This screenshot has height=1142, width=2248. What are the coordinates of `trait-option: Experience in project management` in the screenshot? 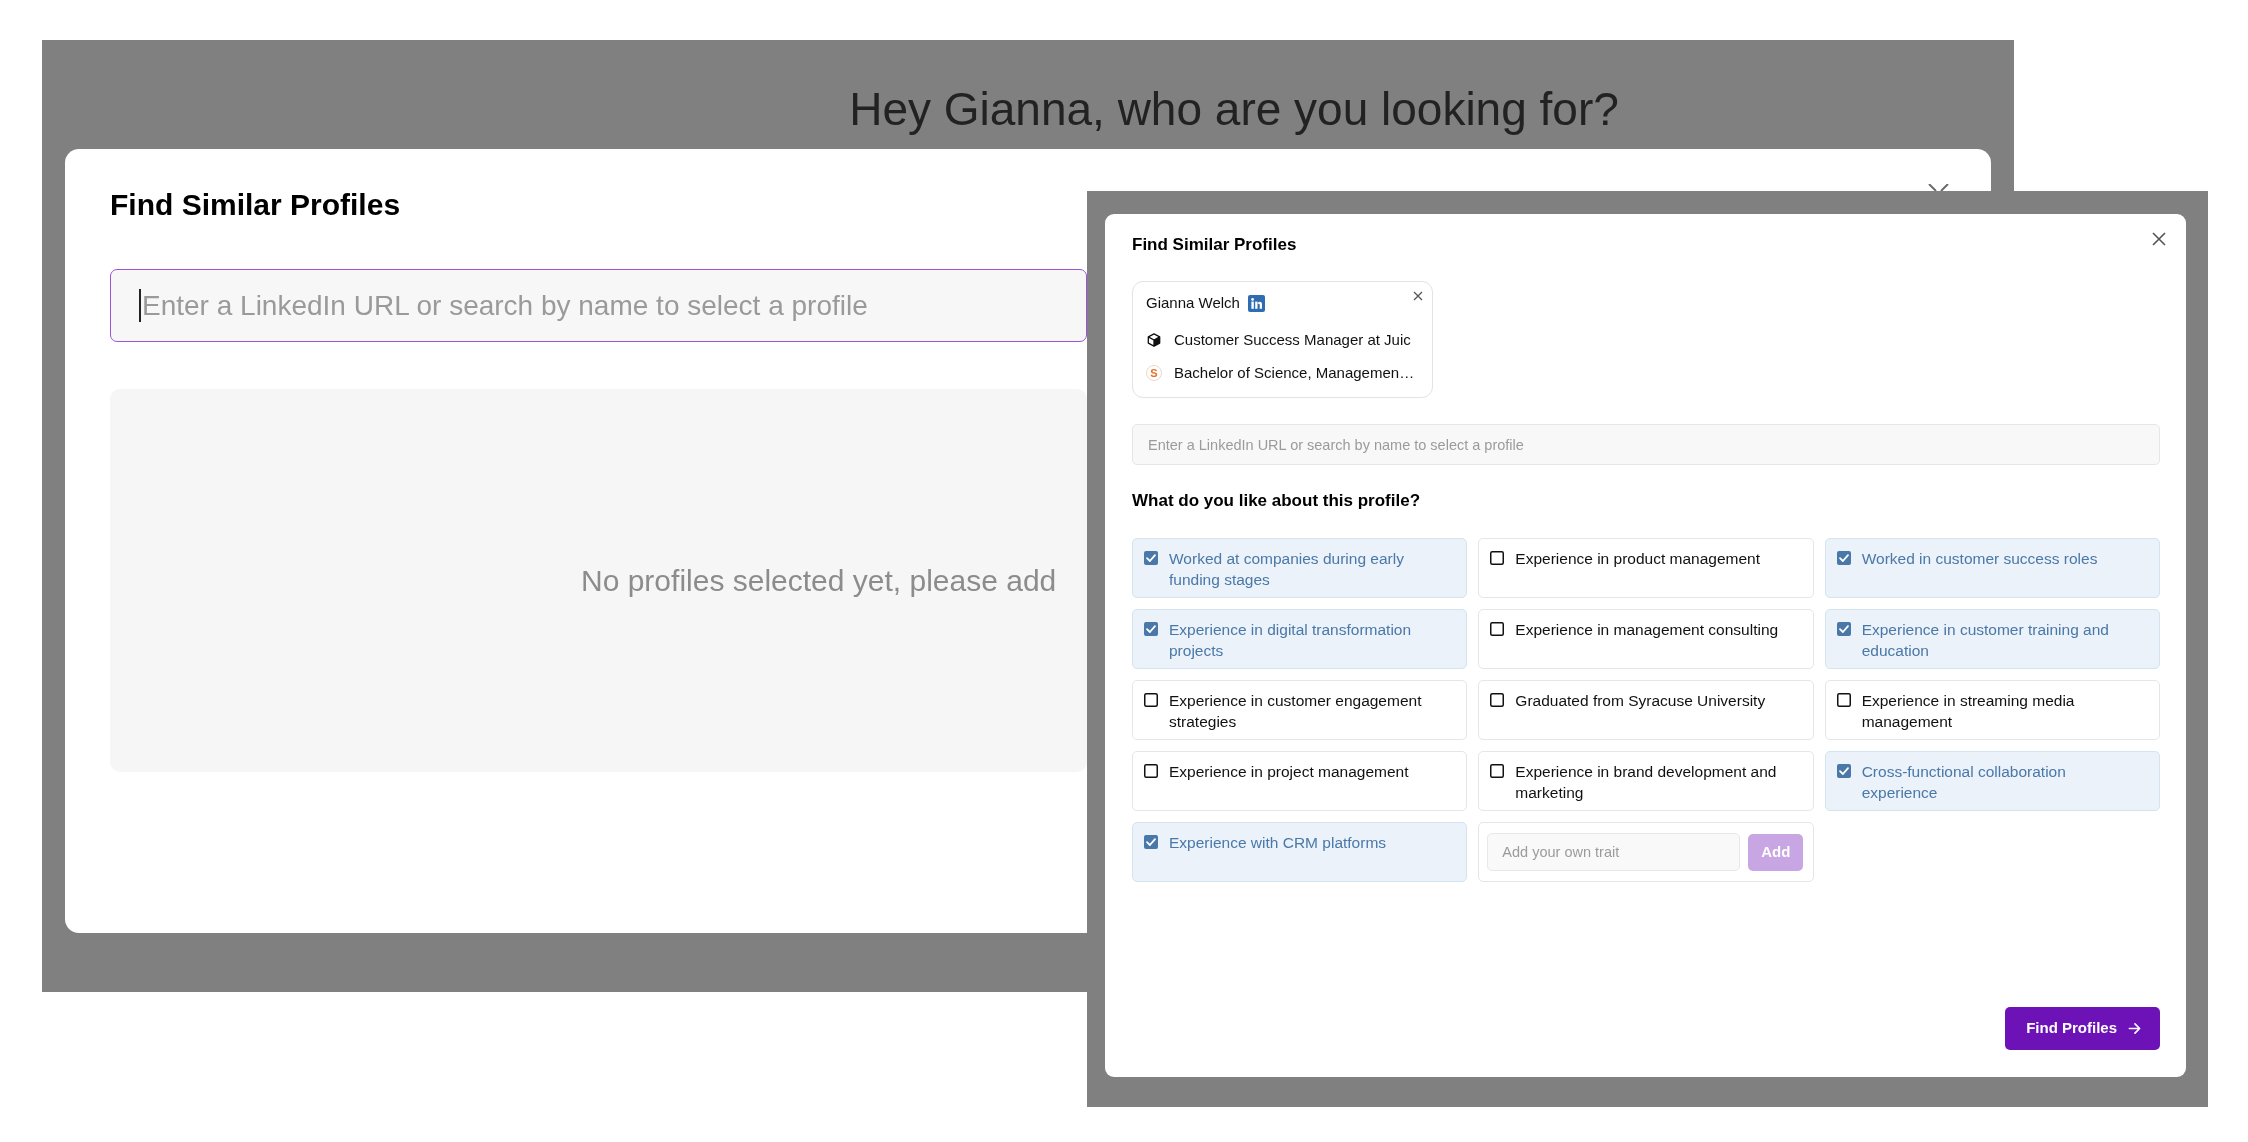 It's located at (1300, 781).